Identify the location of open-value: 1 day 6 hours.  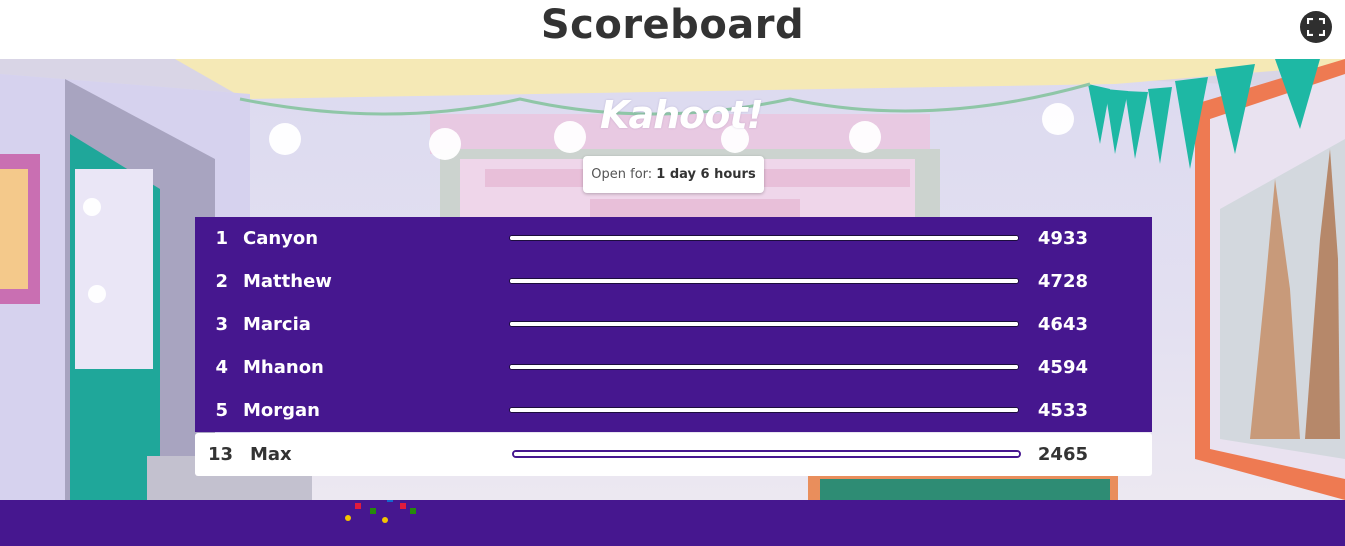
(706, 174).